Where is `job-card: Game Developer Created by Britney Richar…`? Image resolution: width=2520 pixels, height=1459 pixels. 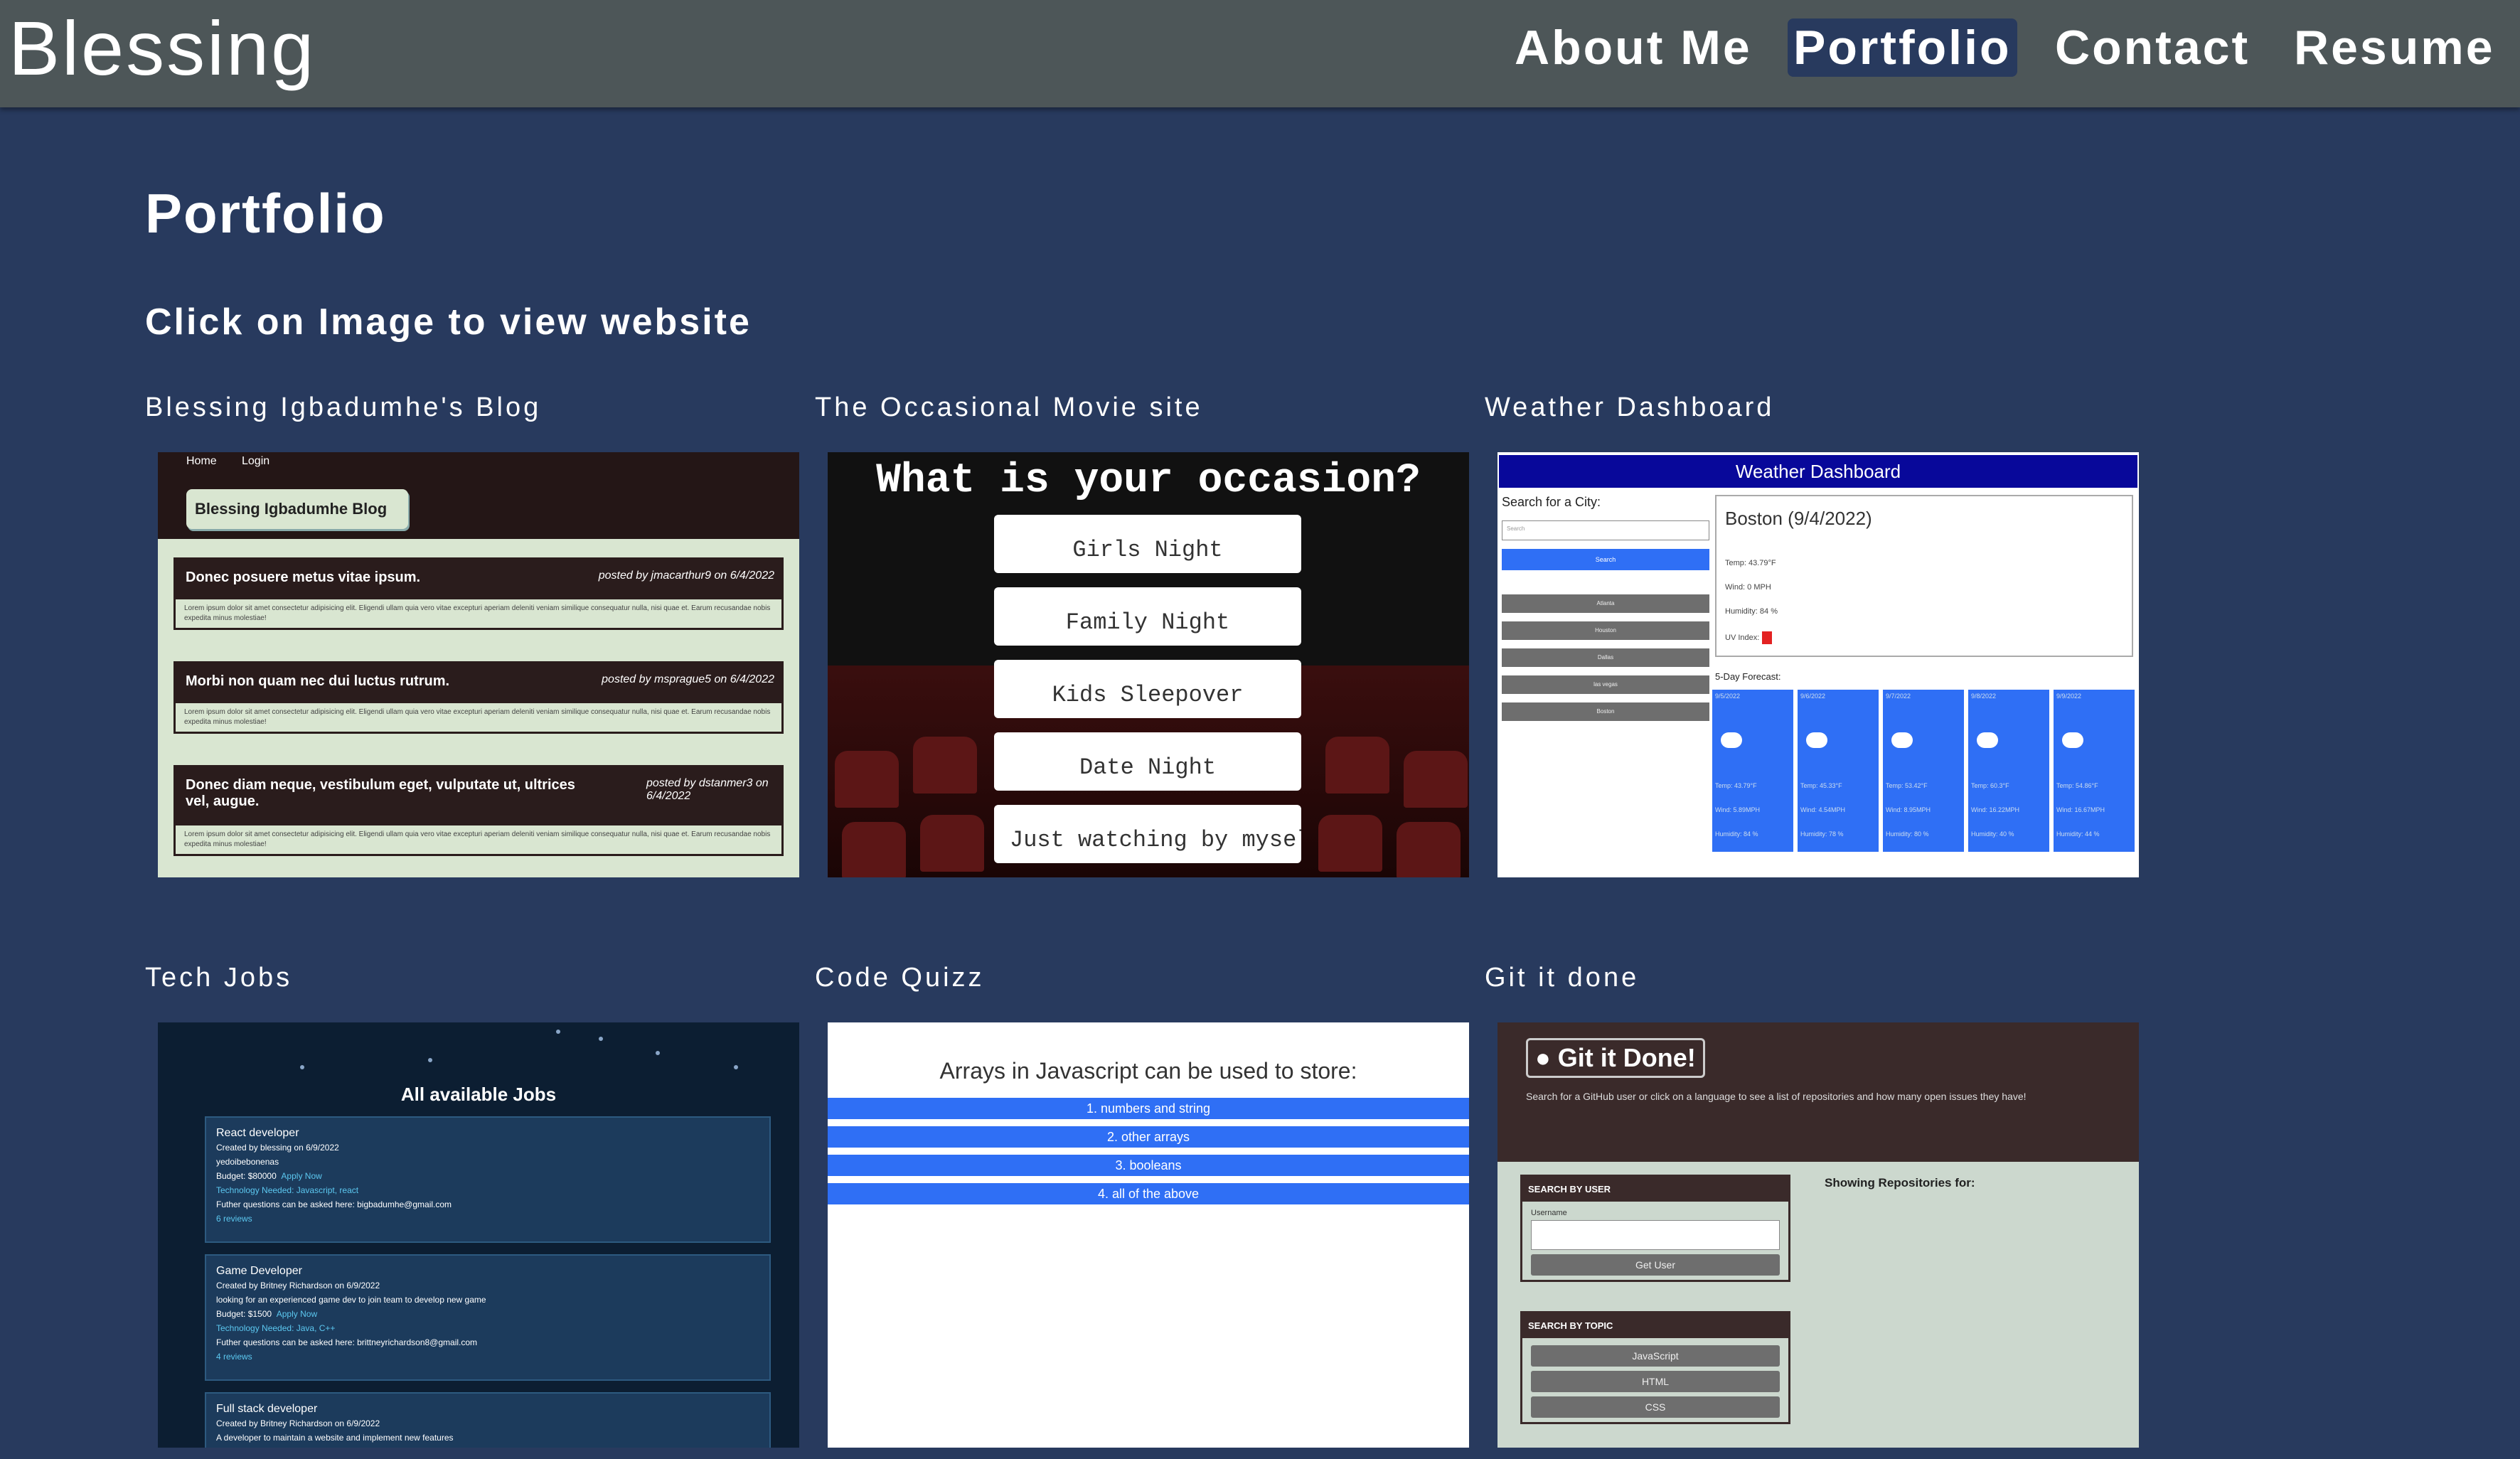 job-card: Game Developer Created by Britney Richar… is located at coordinates (488, 1317).